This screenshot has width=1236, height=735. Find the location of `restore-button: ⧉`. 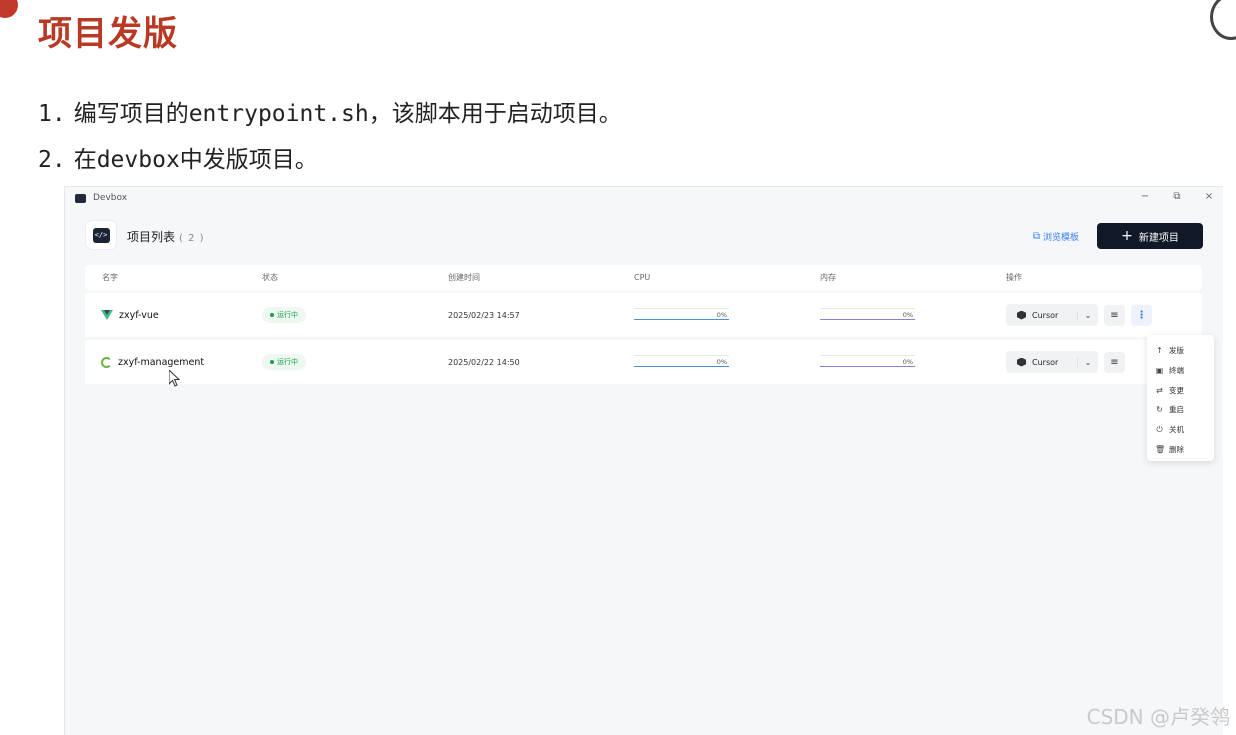

restore-button: ⧉ is located at coordinates (1177, 196).